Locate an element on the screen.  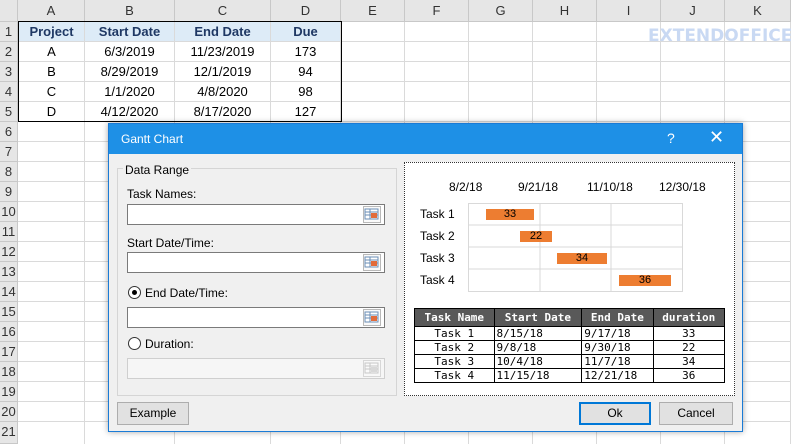
preview-cell: 8/15/18 is located at coordinates (538, 333).